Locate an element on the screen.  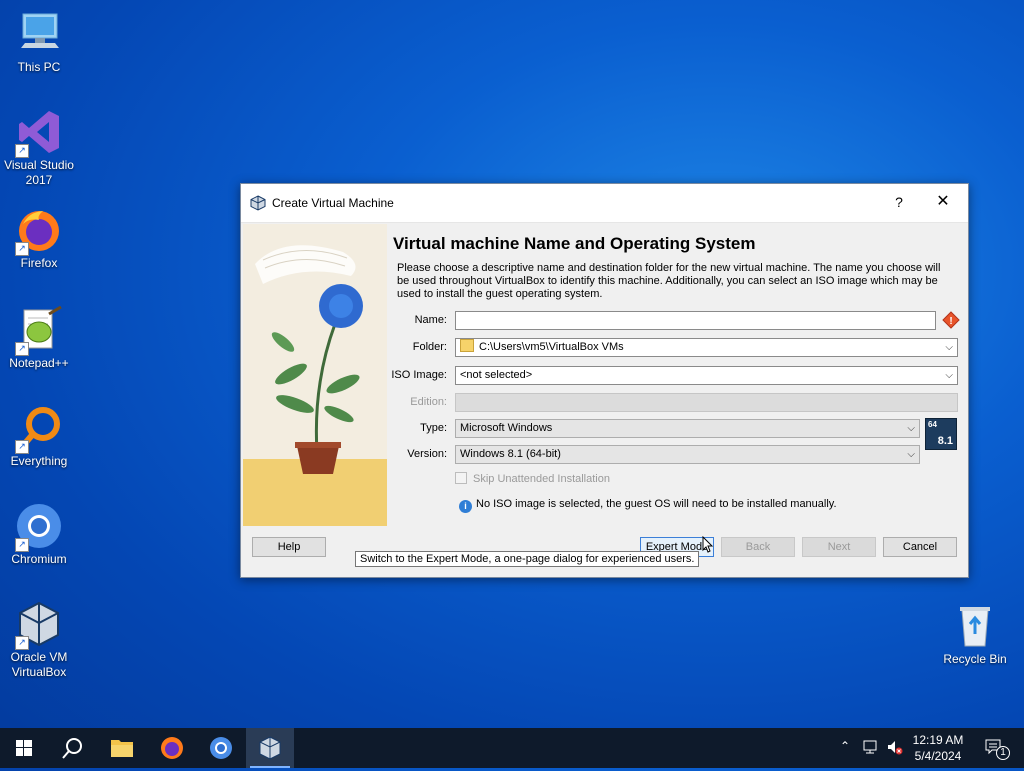
firefox-icon is located at coordinates (172, 748).